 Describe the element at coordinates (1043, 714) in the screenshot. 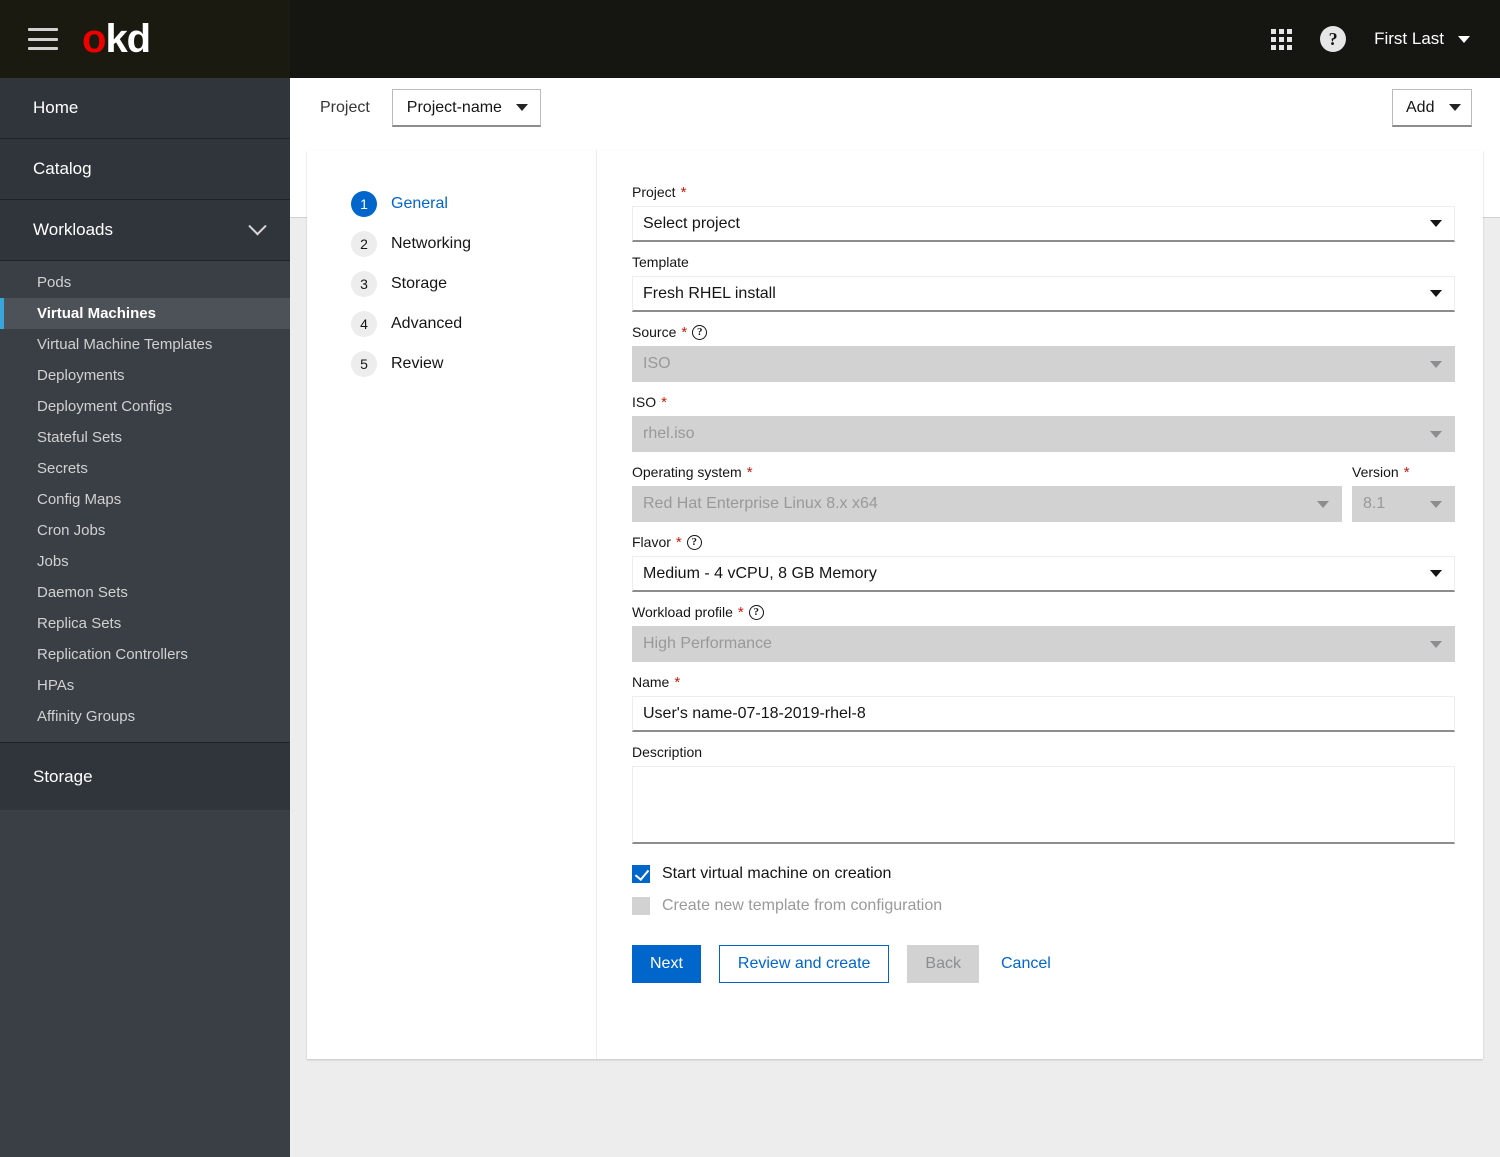

I see `name-input: User's name-07-18-2019-rhel-8` at that location.